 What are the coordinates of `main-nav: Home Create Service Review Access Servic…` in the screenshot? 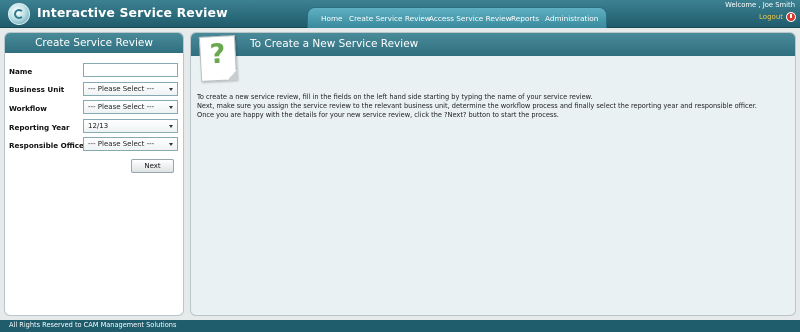 It's located at (457, 17).